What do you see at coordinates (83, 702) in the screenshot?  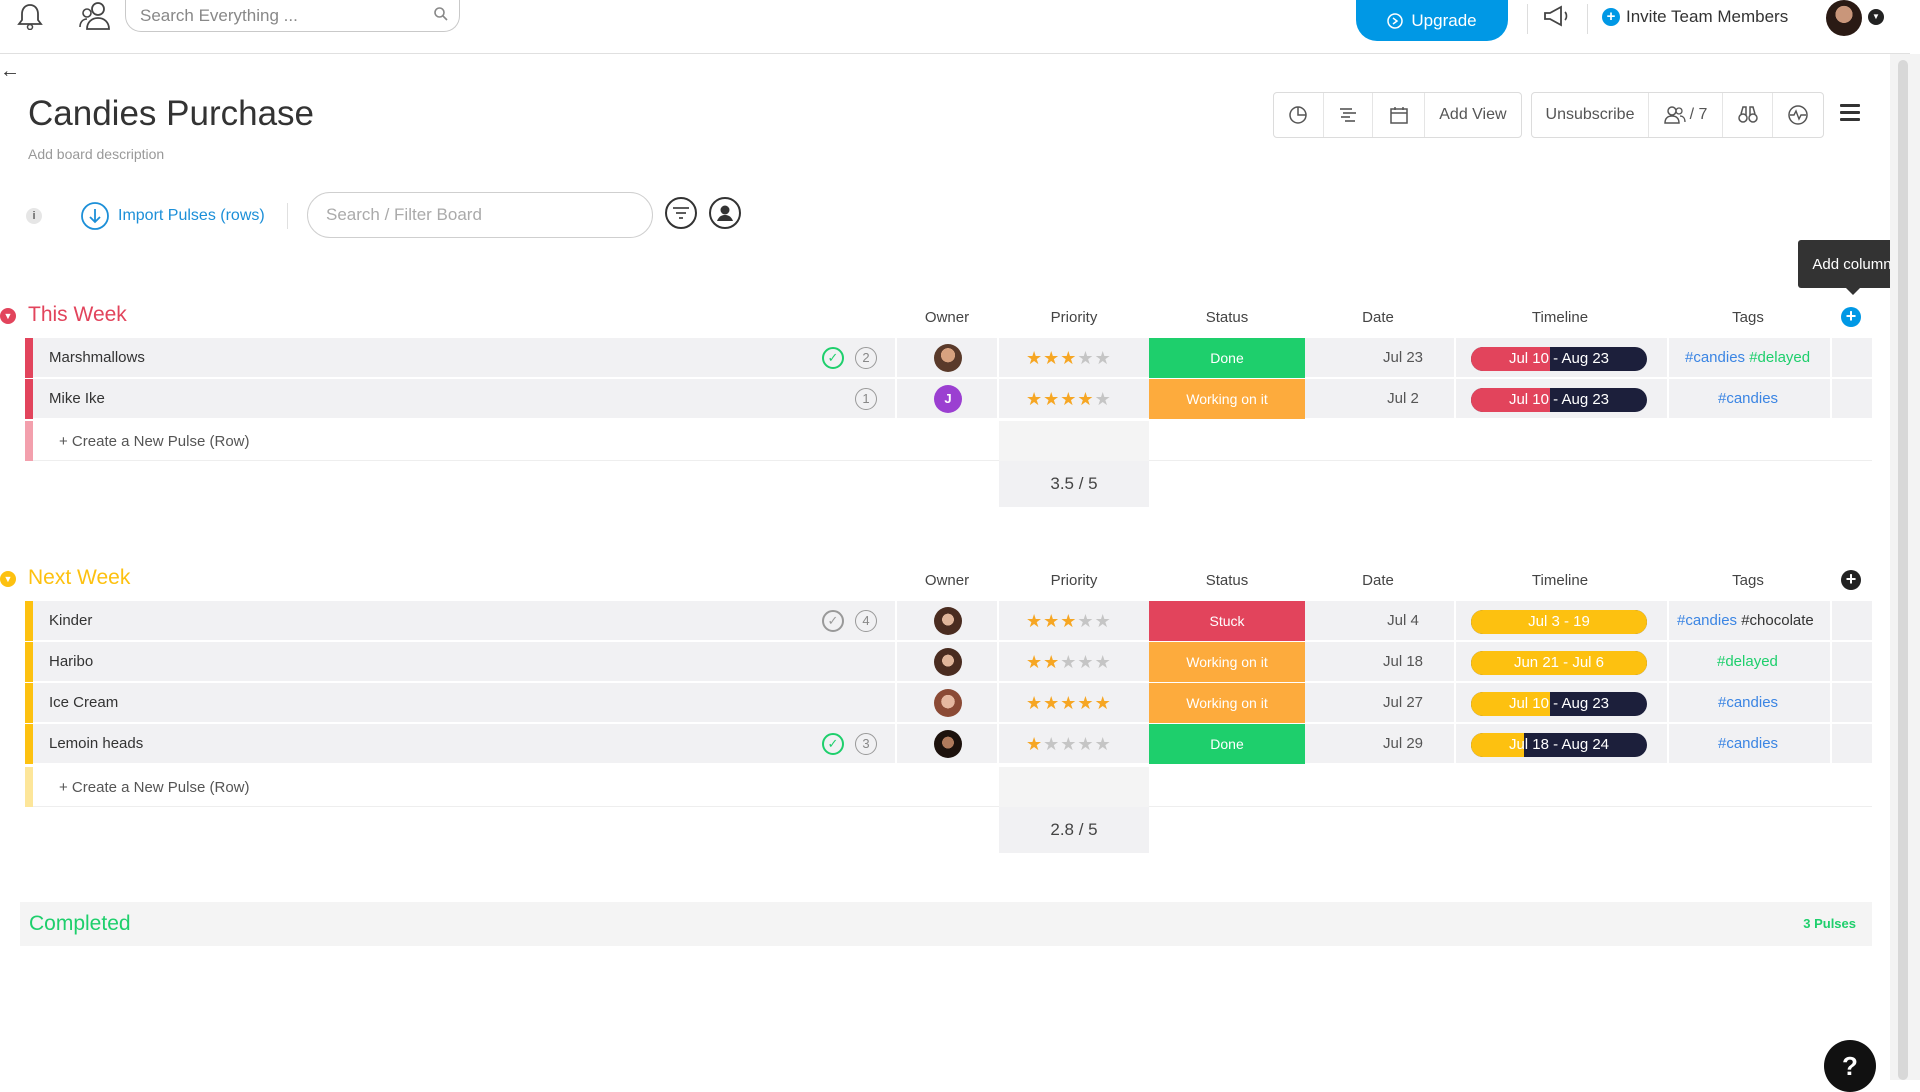 I see `pulse-name: Ice Cream` at bounding box center [83, 702].